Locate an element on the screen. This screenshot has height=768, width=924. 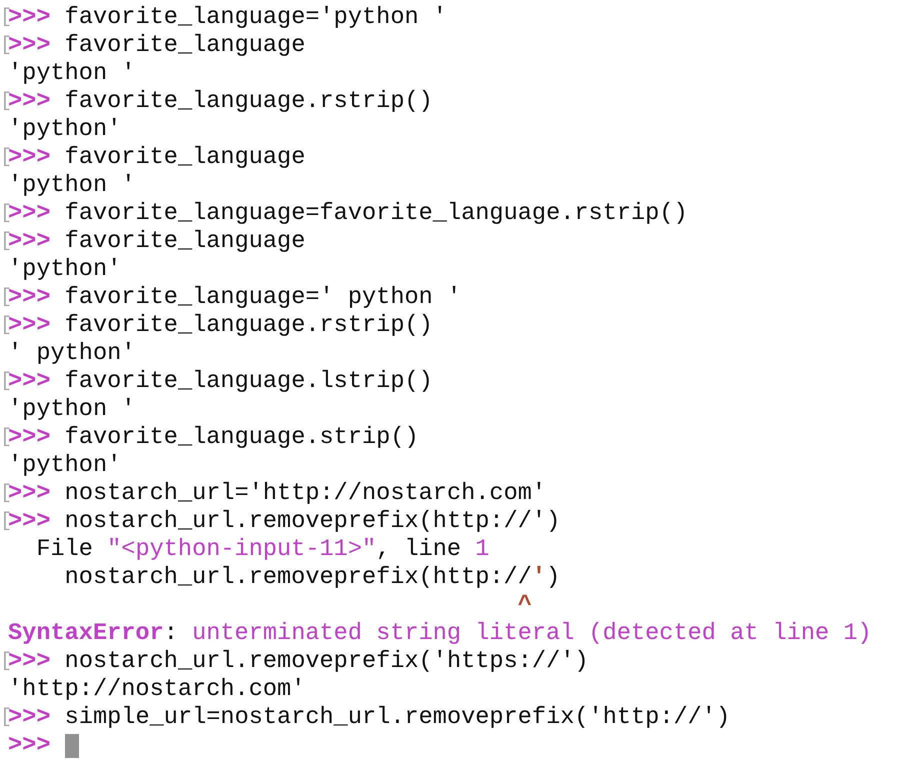
error-name: SyntaxError is located at coordinates (86, 634).